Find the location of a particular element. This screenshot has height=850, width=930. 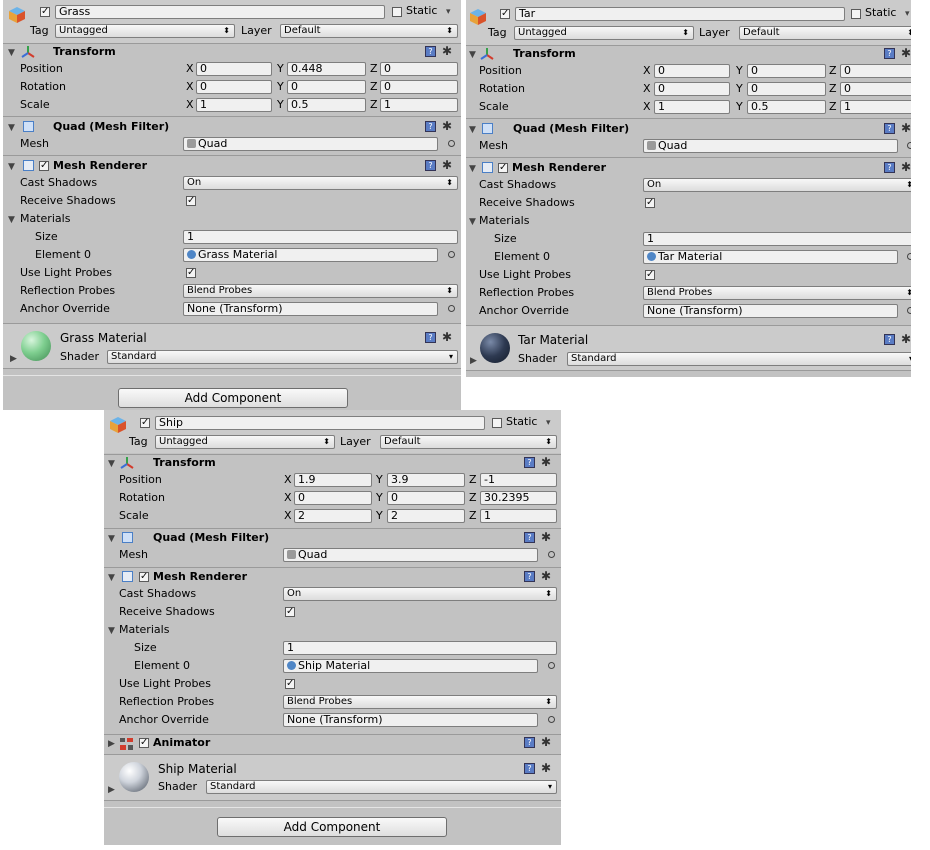

static-dropdown-arrow: ▾ is located at coordinates (548, 423).